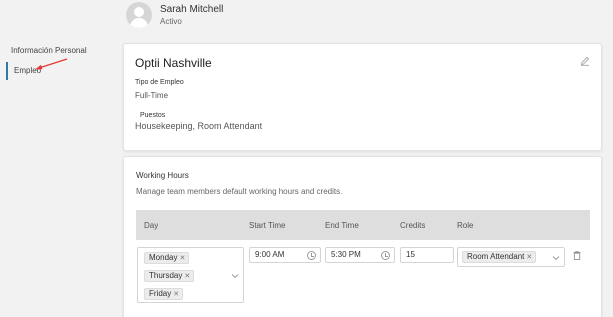 Image resolution: width=613 pixels, height=317 pixels. Describe the element at coordinates (267, 225) in the screenshot. I see `column-header-start-time: Start Time` at that location.